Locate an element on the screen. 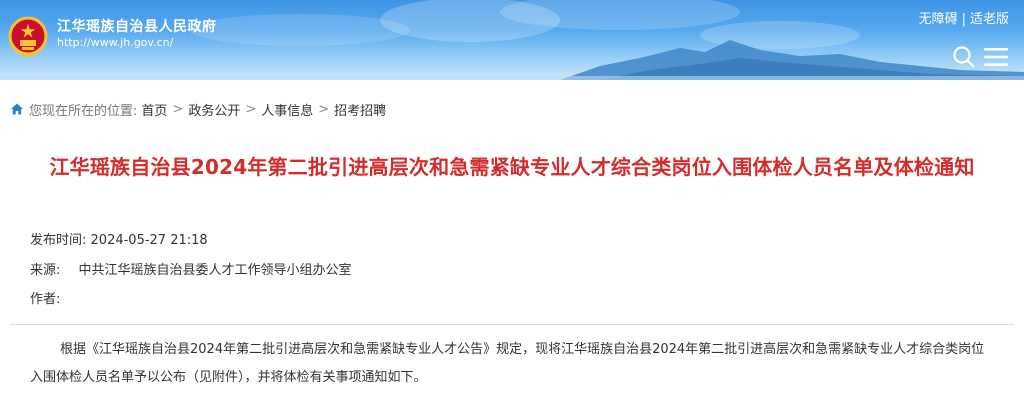  menu-icon is located at coordinates (996, 57).